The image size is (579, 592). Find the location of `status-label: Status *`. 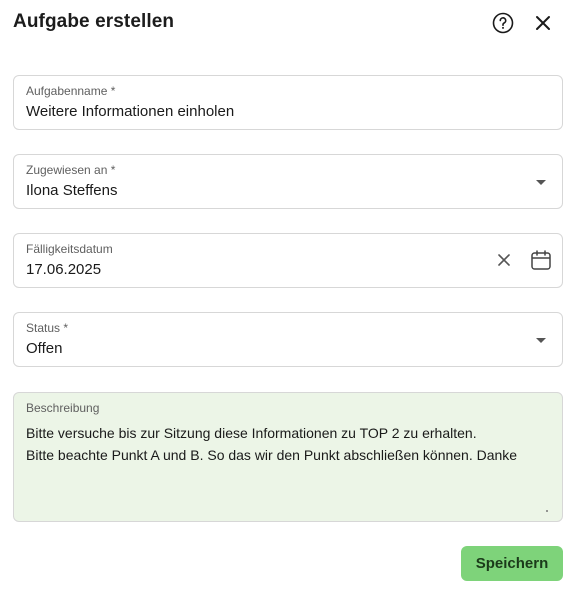

status-label: Status * is located at coordinates (47, 328).